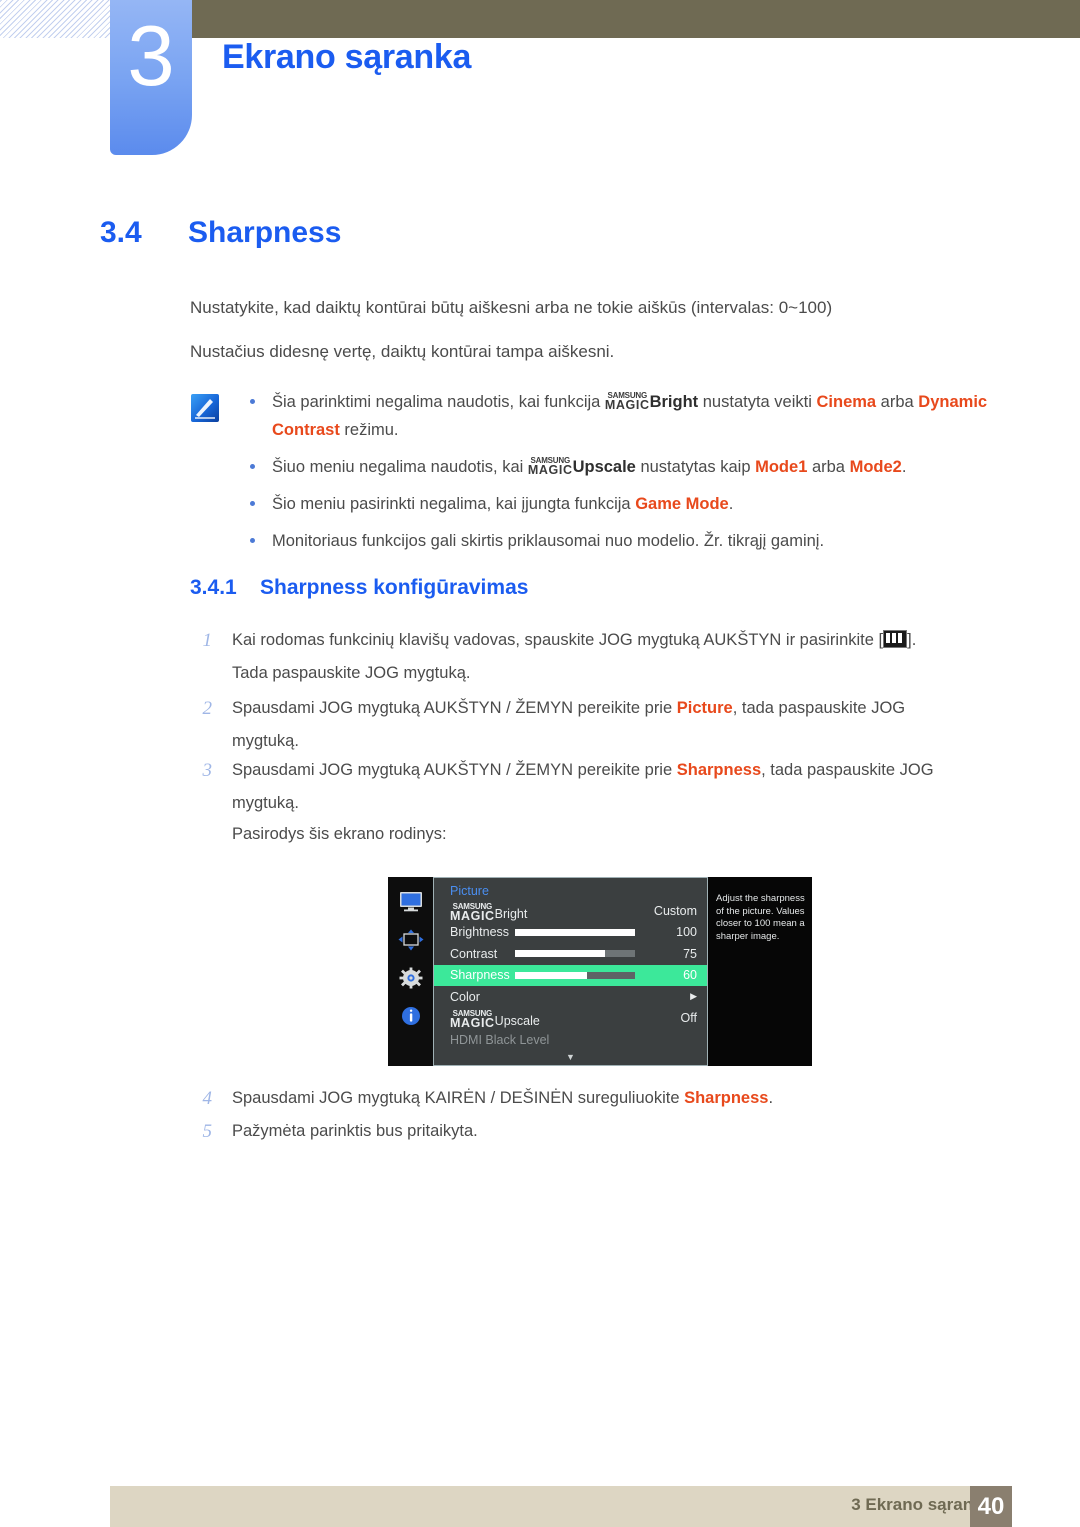  I want to click on osd-slider-sharpness, so click(575, 975).